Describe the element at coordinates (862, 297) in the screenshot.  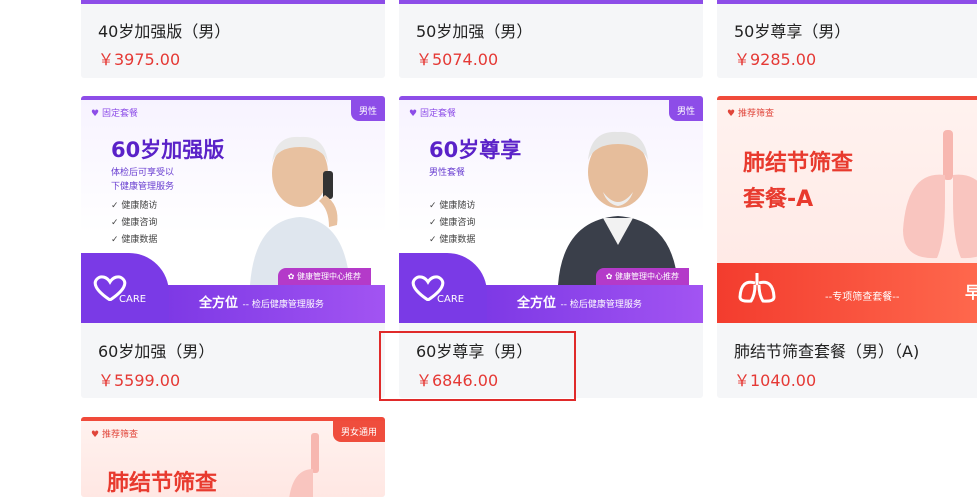
I see `footer-slogan: --专项筛查套餐--` at that location.